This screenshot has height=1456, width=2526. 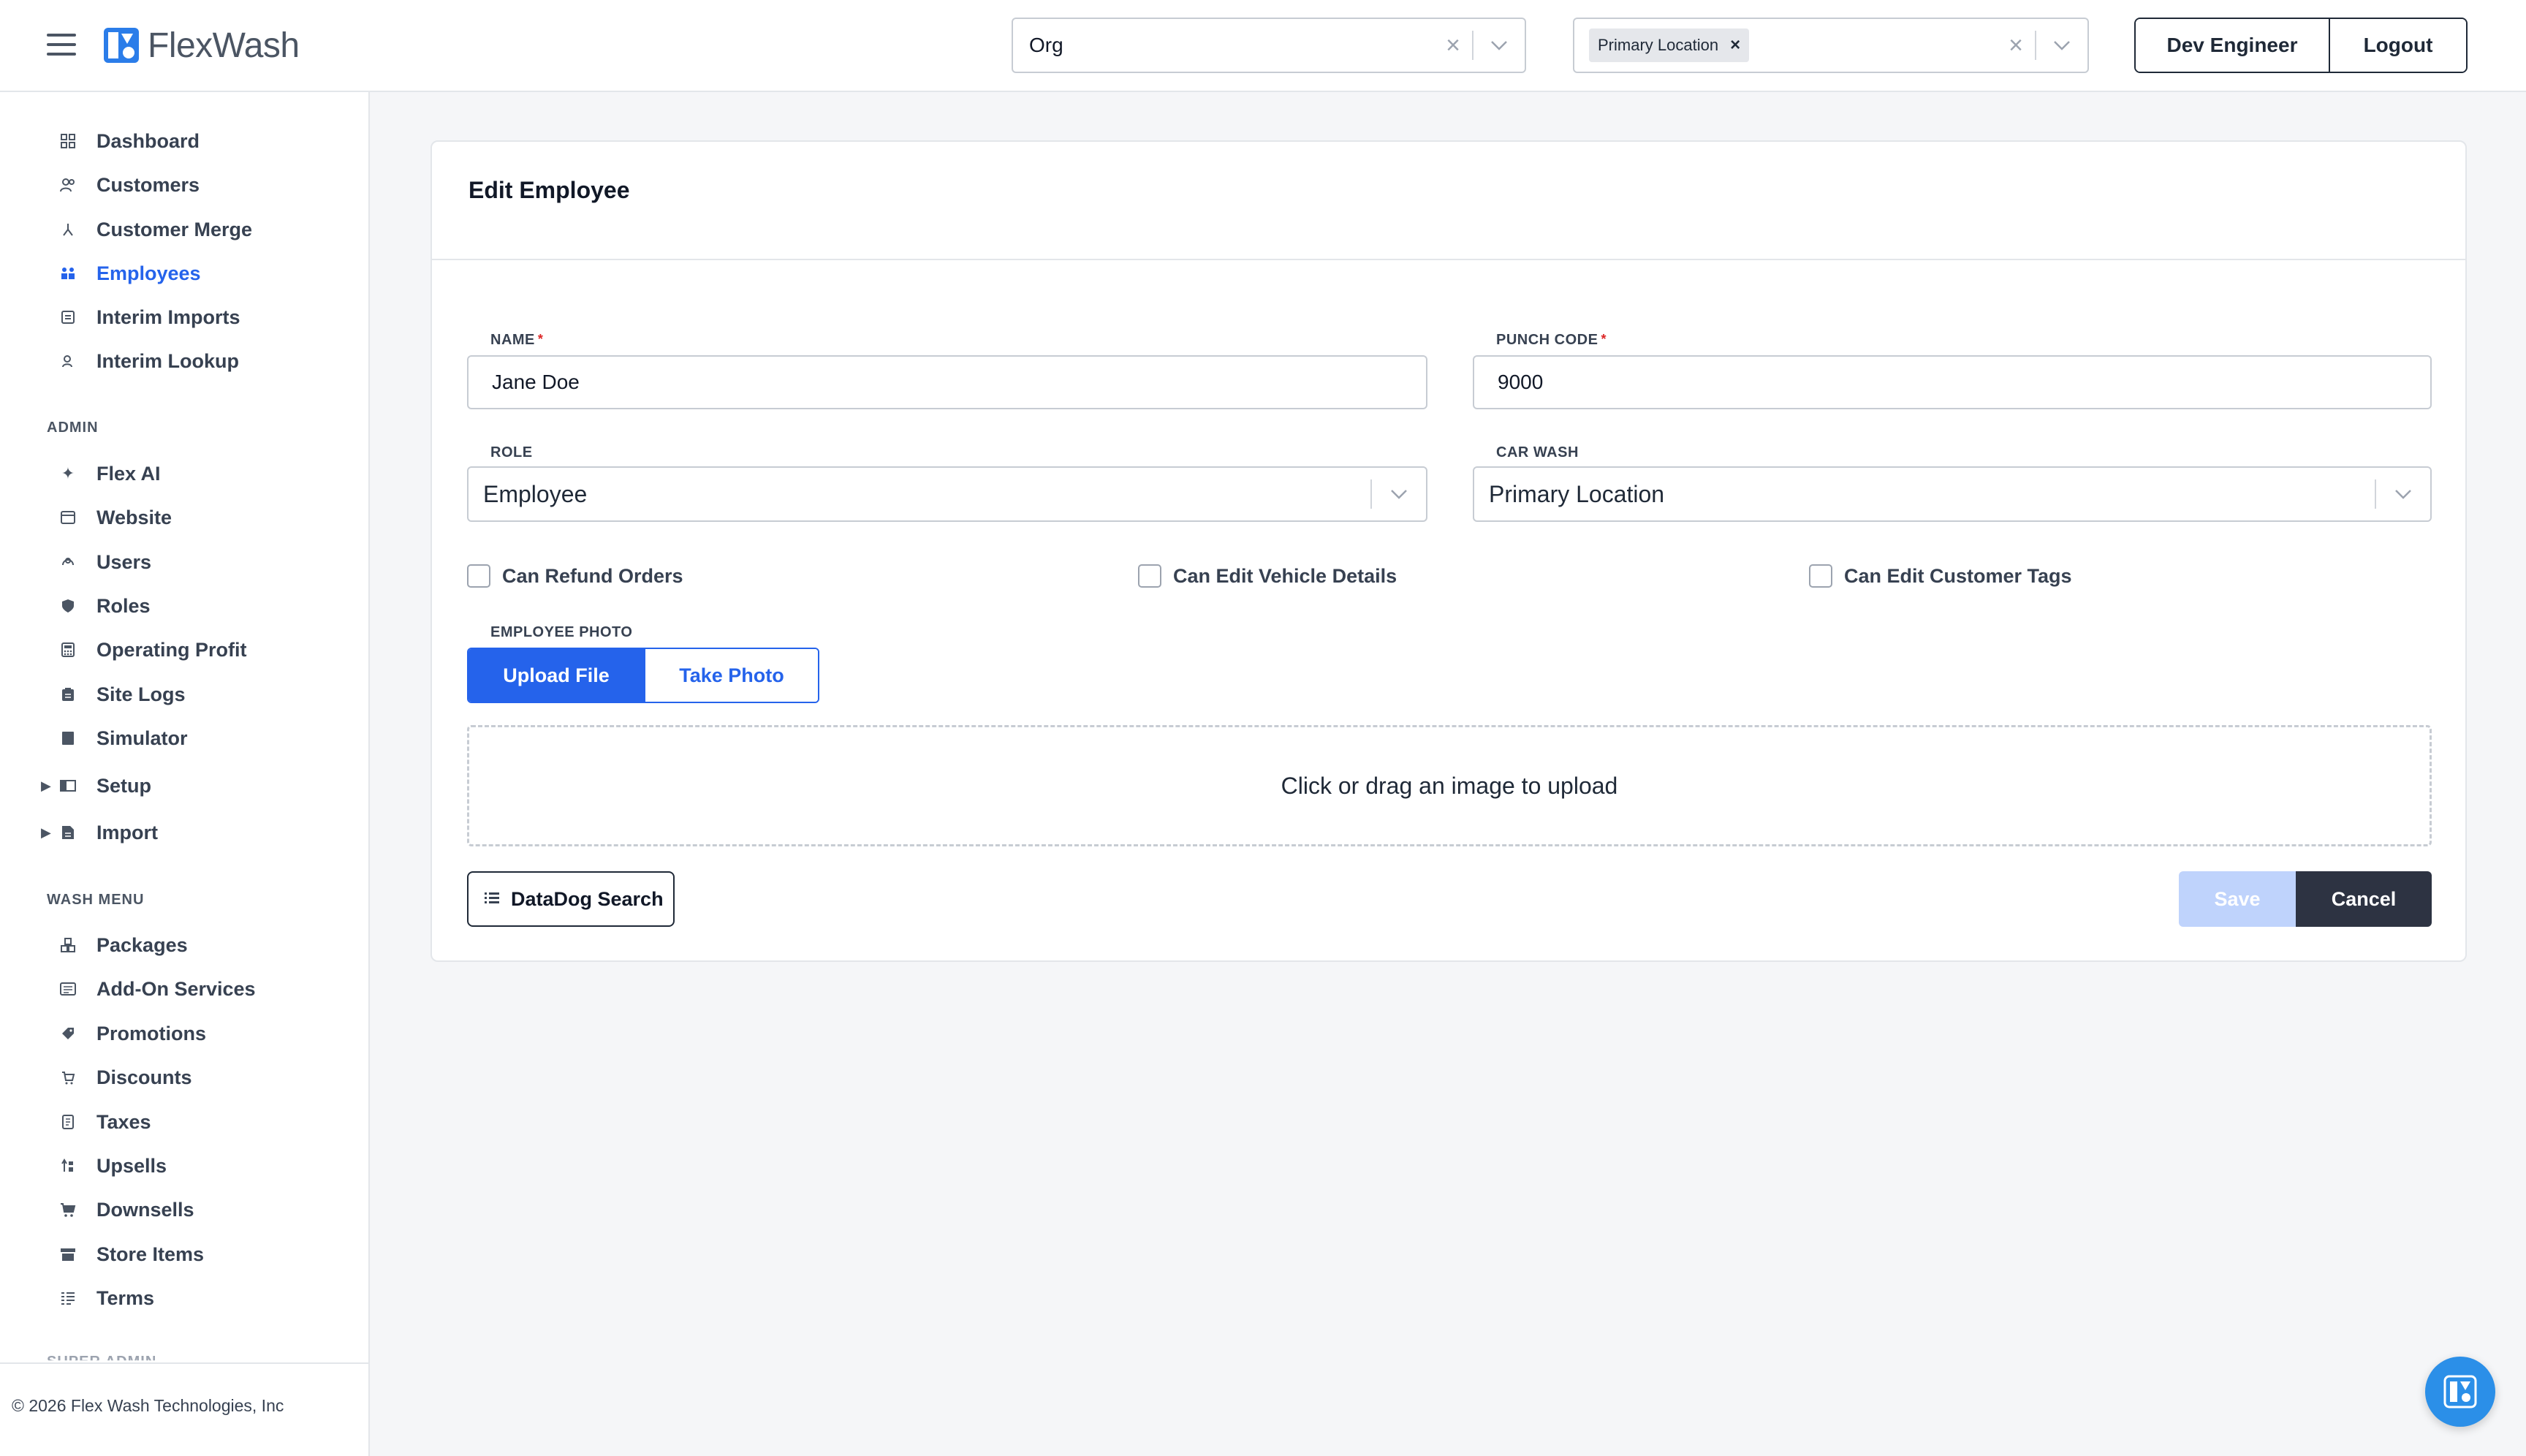 I want to click on sidebar-item-operating-profit: Operating Profit, so click(x=182, y=650).